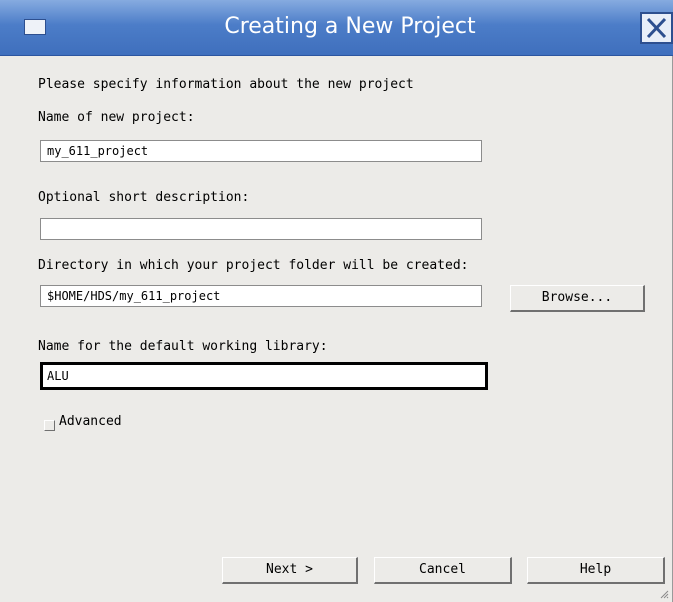 Image resolution: width=673 pixels, height=602 pixels. What do you see at coordinates (49, 425) in the screenshot?
I see `advanced-checkbox` at bounding box center [49, 425].